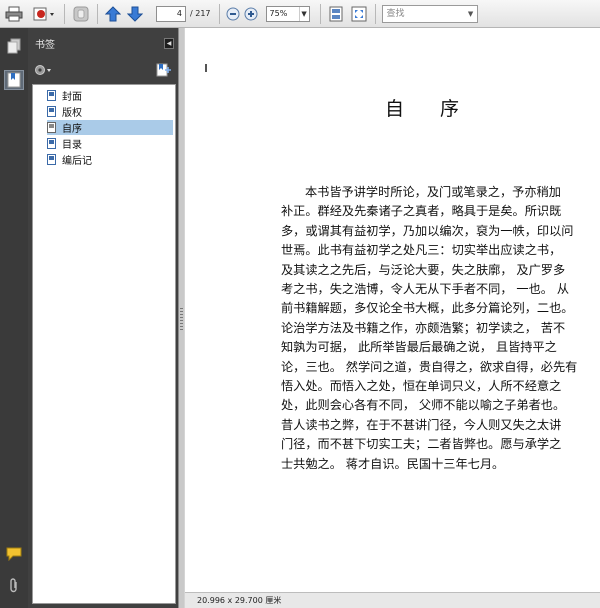 This screenshot has width=600, height=608. What do you see at coordinates (392, 600) in the screenshot?
I see `status-bar: 20.996 x 29.700 厘米` at bounding box center [392, 600].